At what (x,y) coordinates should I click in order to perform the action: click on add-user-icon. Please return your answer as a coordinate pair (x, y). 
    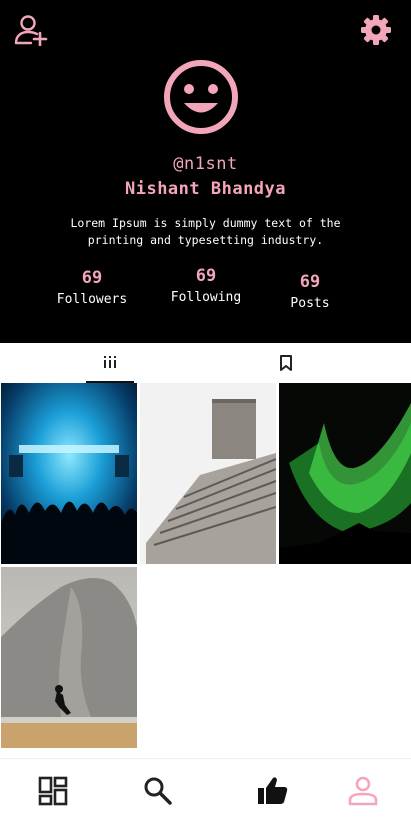
    Looking at the image, I should click on (31, 31).